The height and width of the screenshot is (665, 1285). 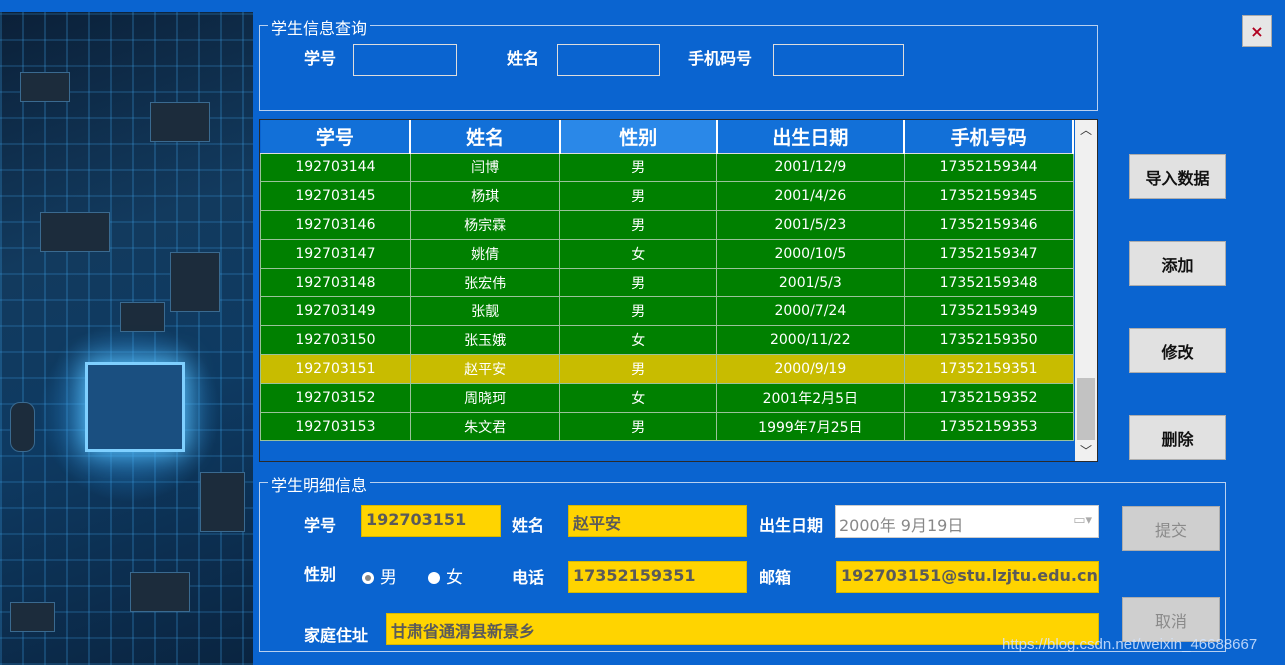 What do you see at coordinates (485, 253) in the screenshot?
I see `table-cell: 姚倩` at bounding box center [485, 253].